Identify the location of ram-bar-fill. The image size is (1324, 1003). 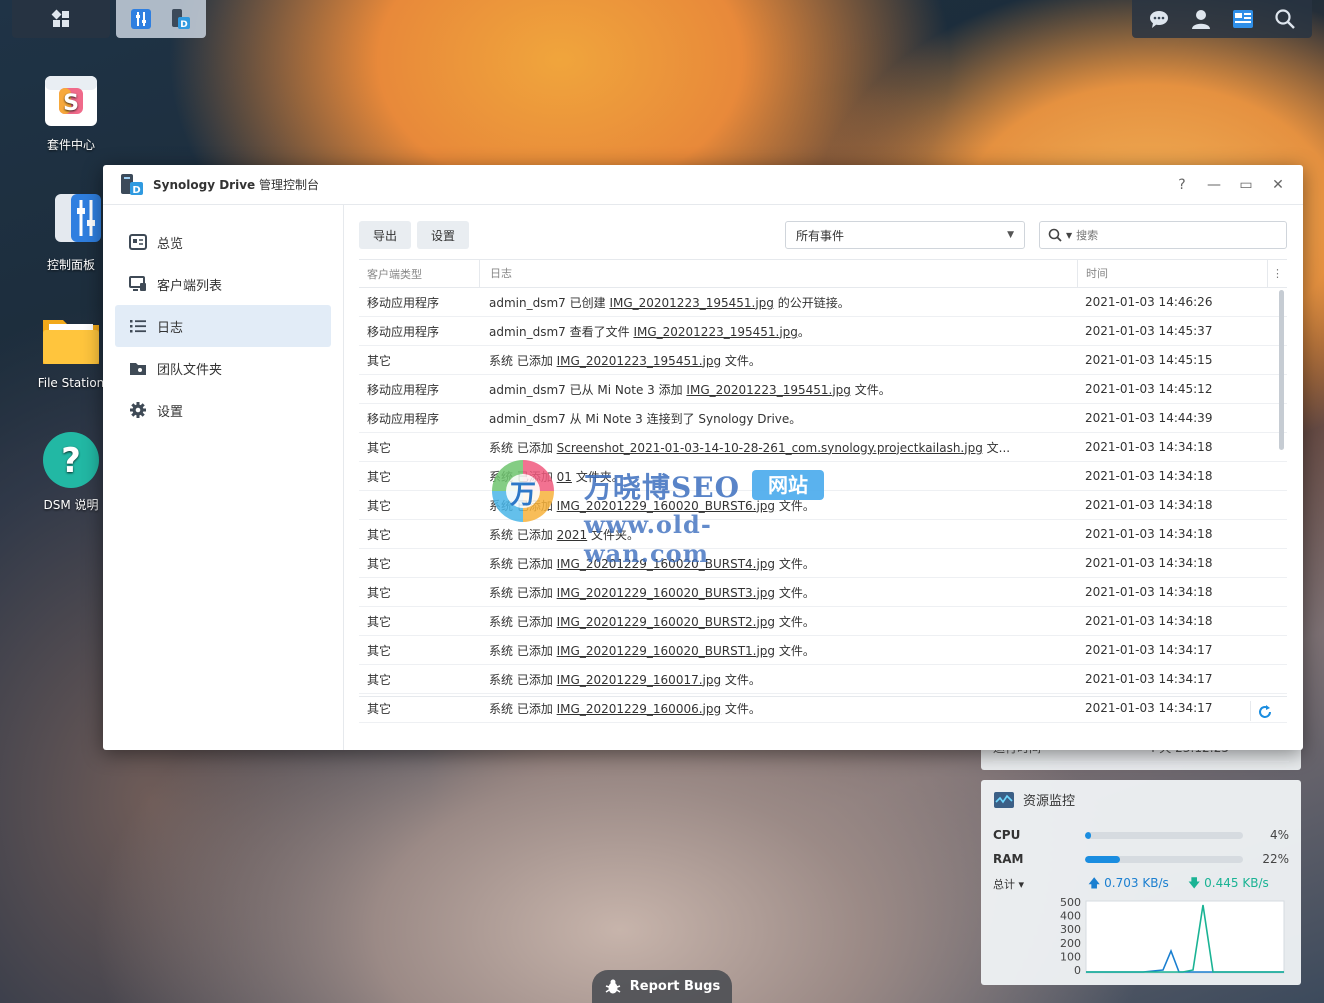
(1102, 859).